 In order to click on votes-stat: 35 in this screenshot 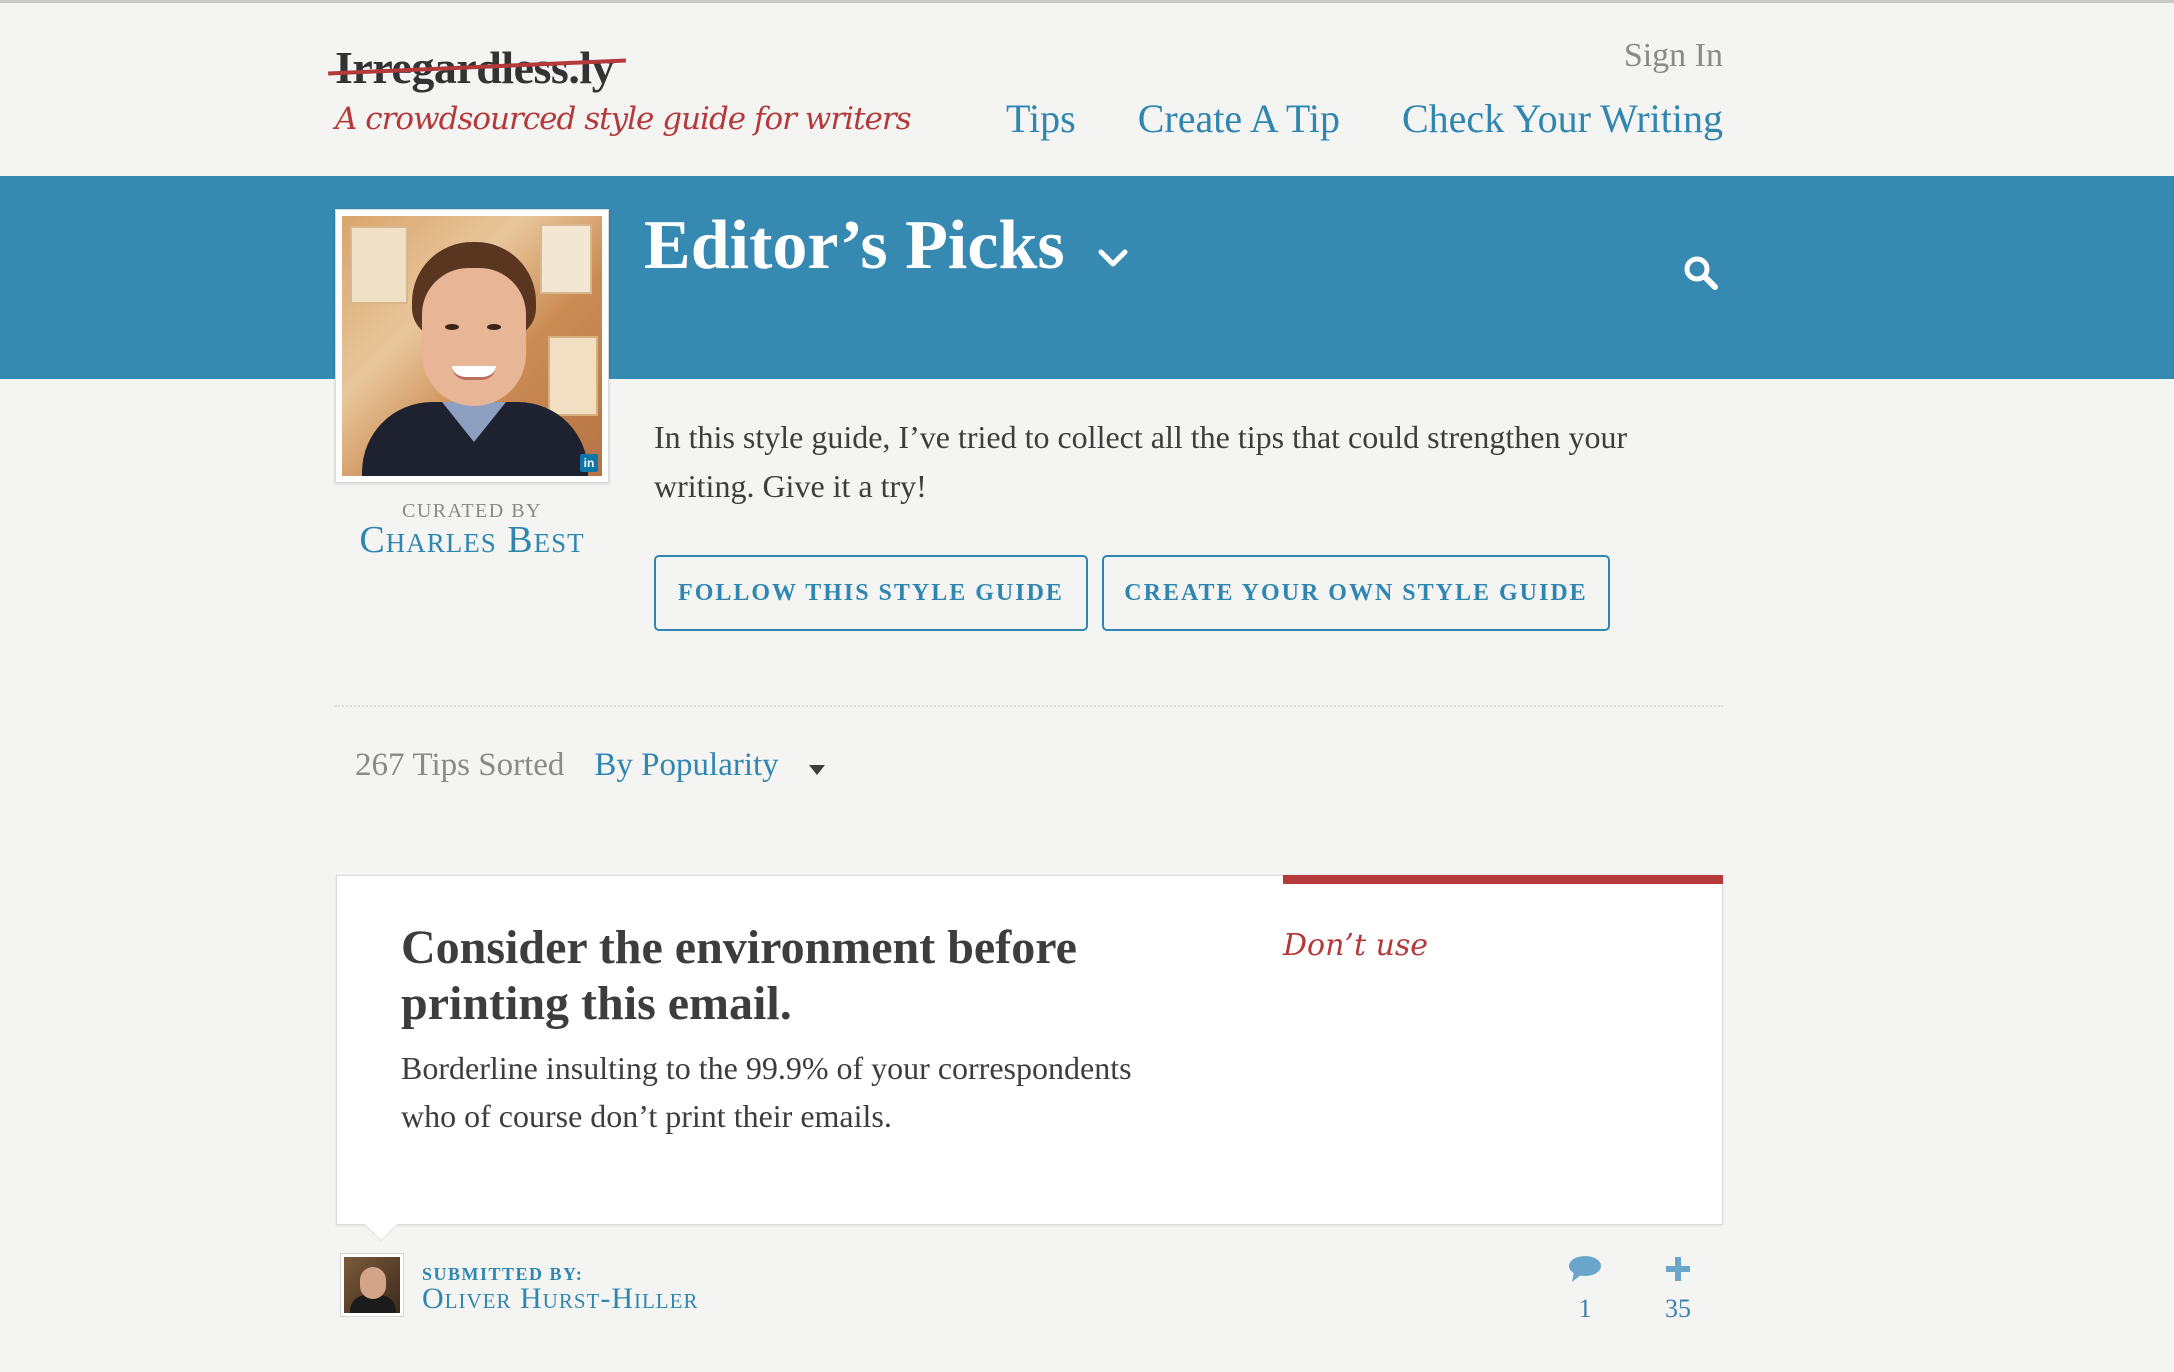, I will do `click(1678, 1289)`.